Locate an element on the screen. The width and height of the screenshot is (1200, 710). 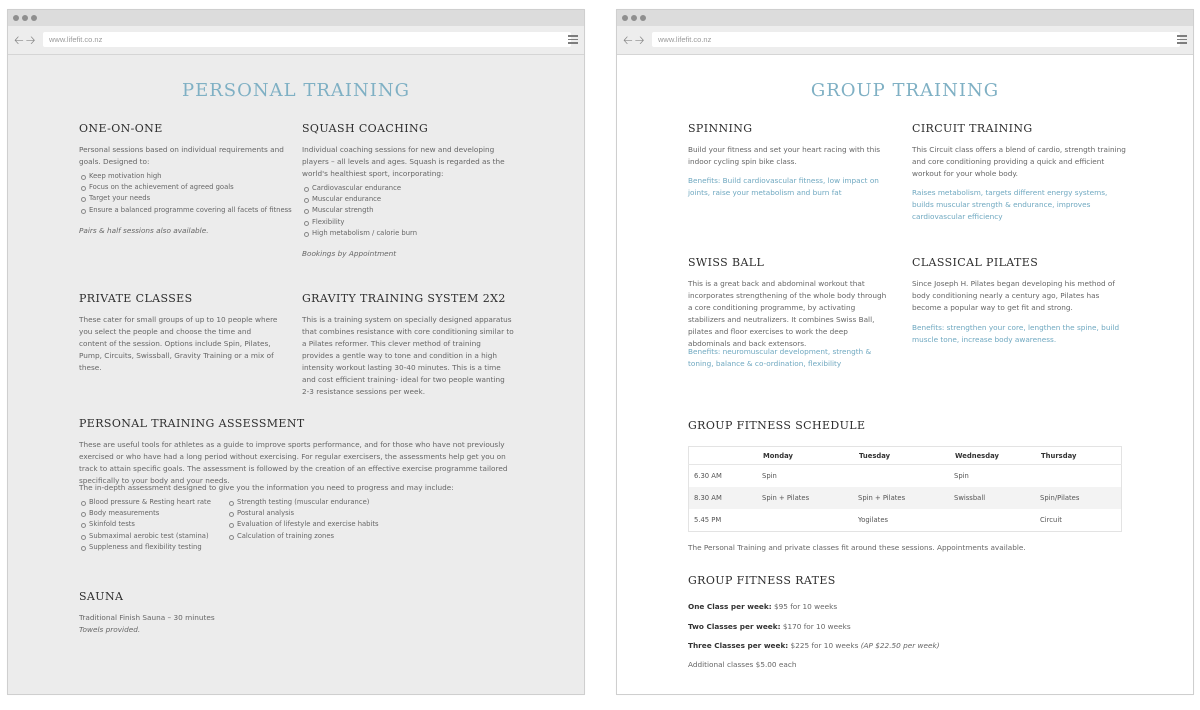
section-heading-sauna: SAUNA is located at coordinates (101, 596).